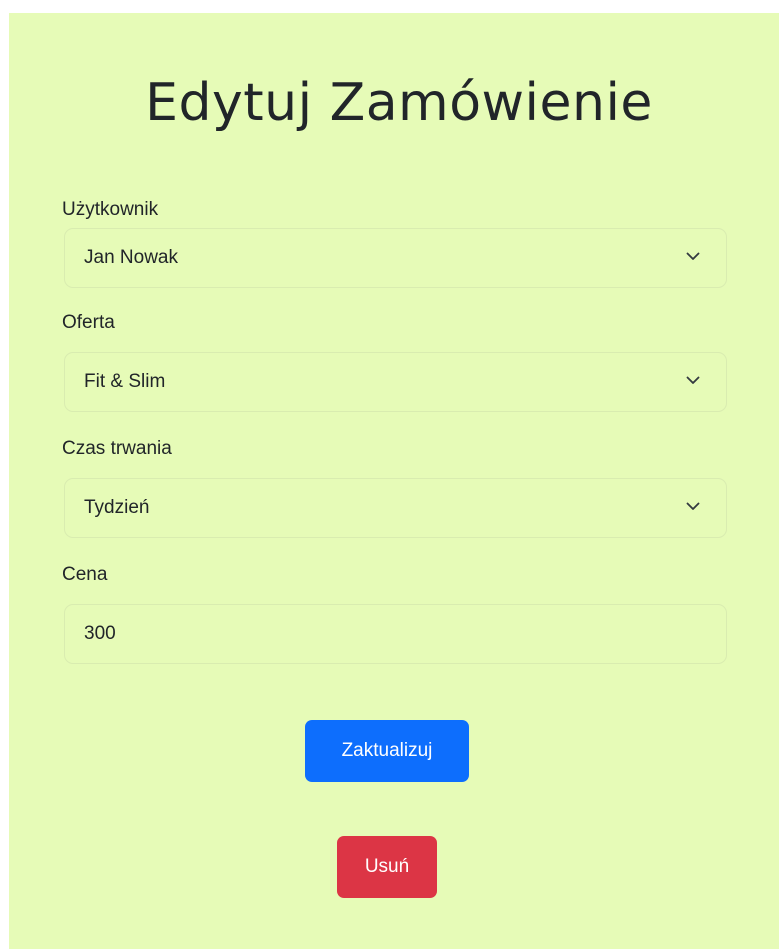  I want to click on update-button-label: Zaktualizuj, so click(387, 750).